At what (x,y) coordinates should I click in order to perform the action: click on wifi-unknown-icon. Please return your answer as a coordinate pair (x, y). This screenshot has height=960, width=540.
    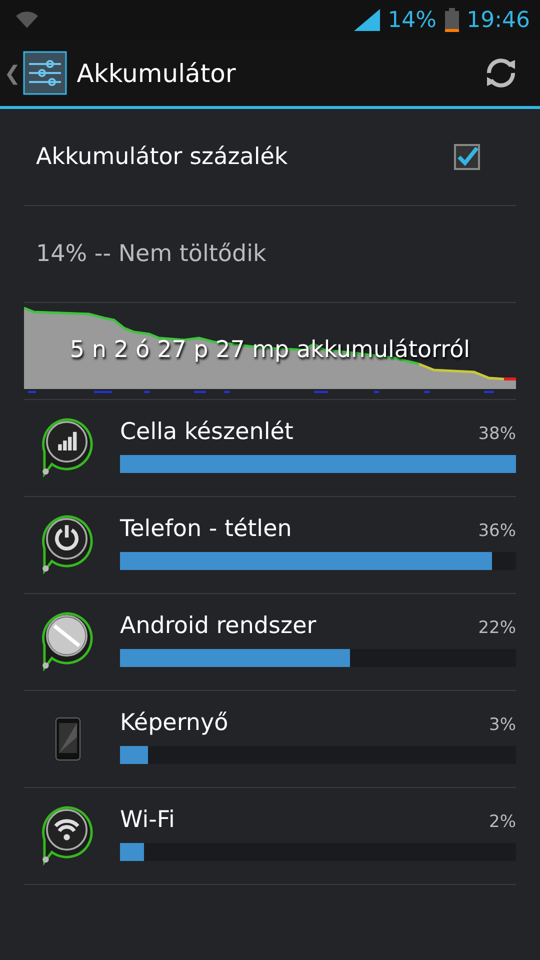
    Looking at the image, I should click on (27, 20).